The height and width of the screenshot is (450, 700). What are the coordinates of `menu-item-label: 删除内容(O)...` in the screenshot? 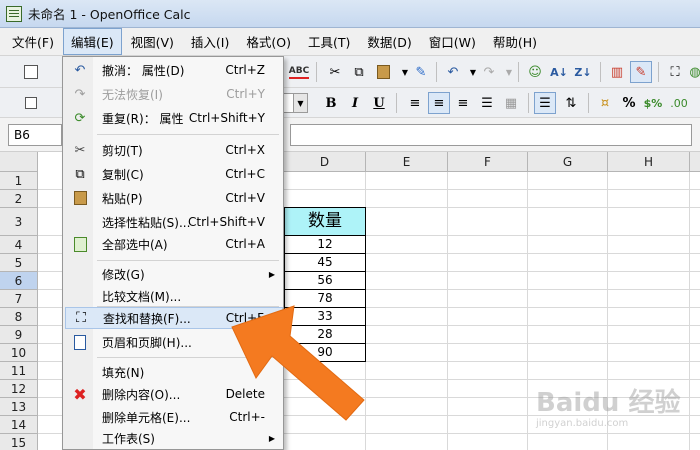 It's located at (141, 394).